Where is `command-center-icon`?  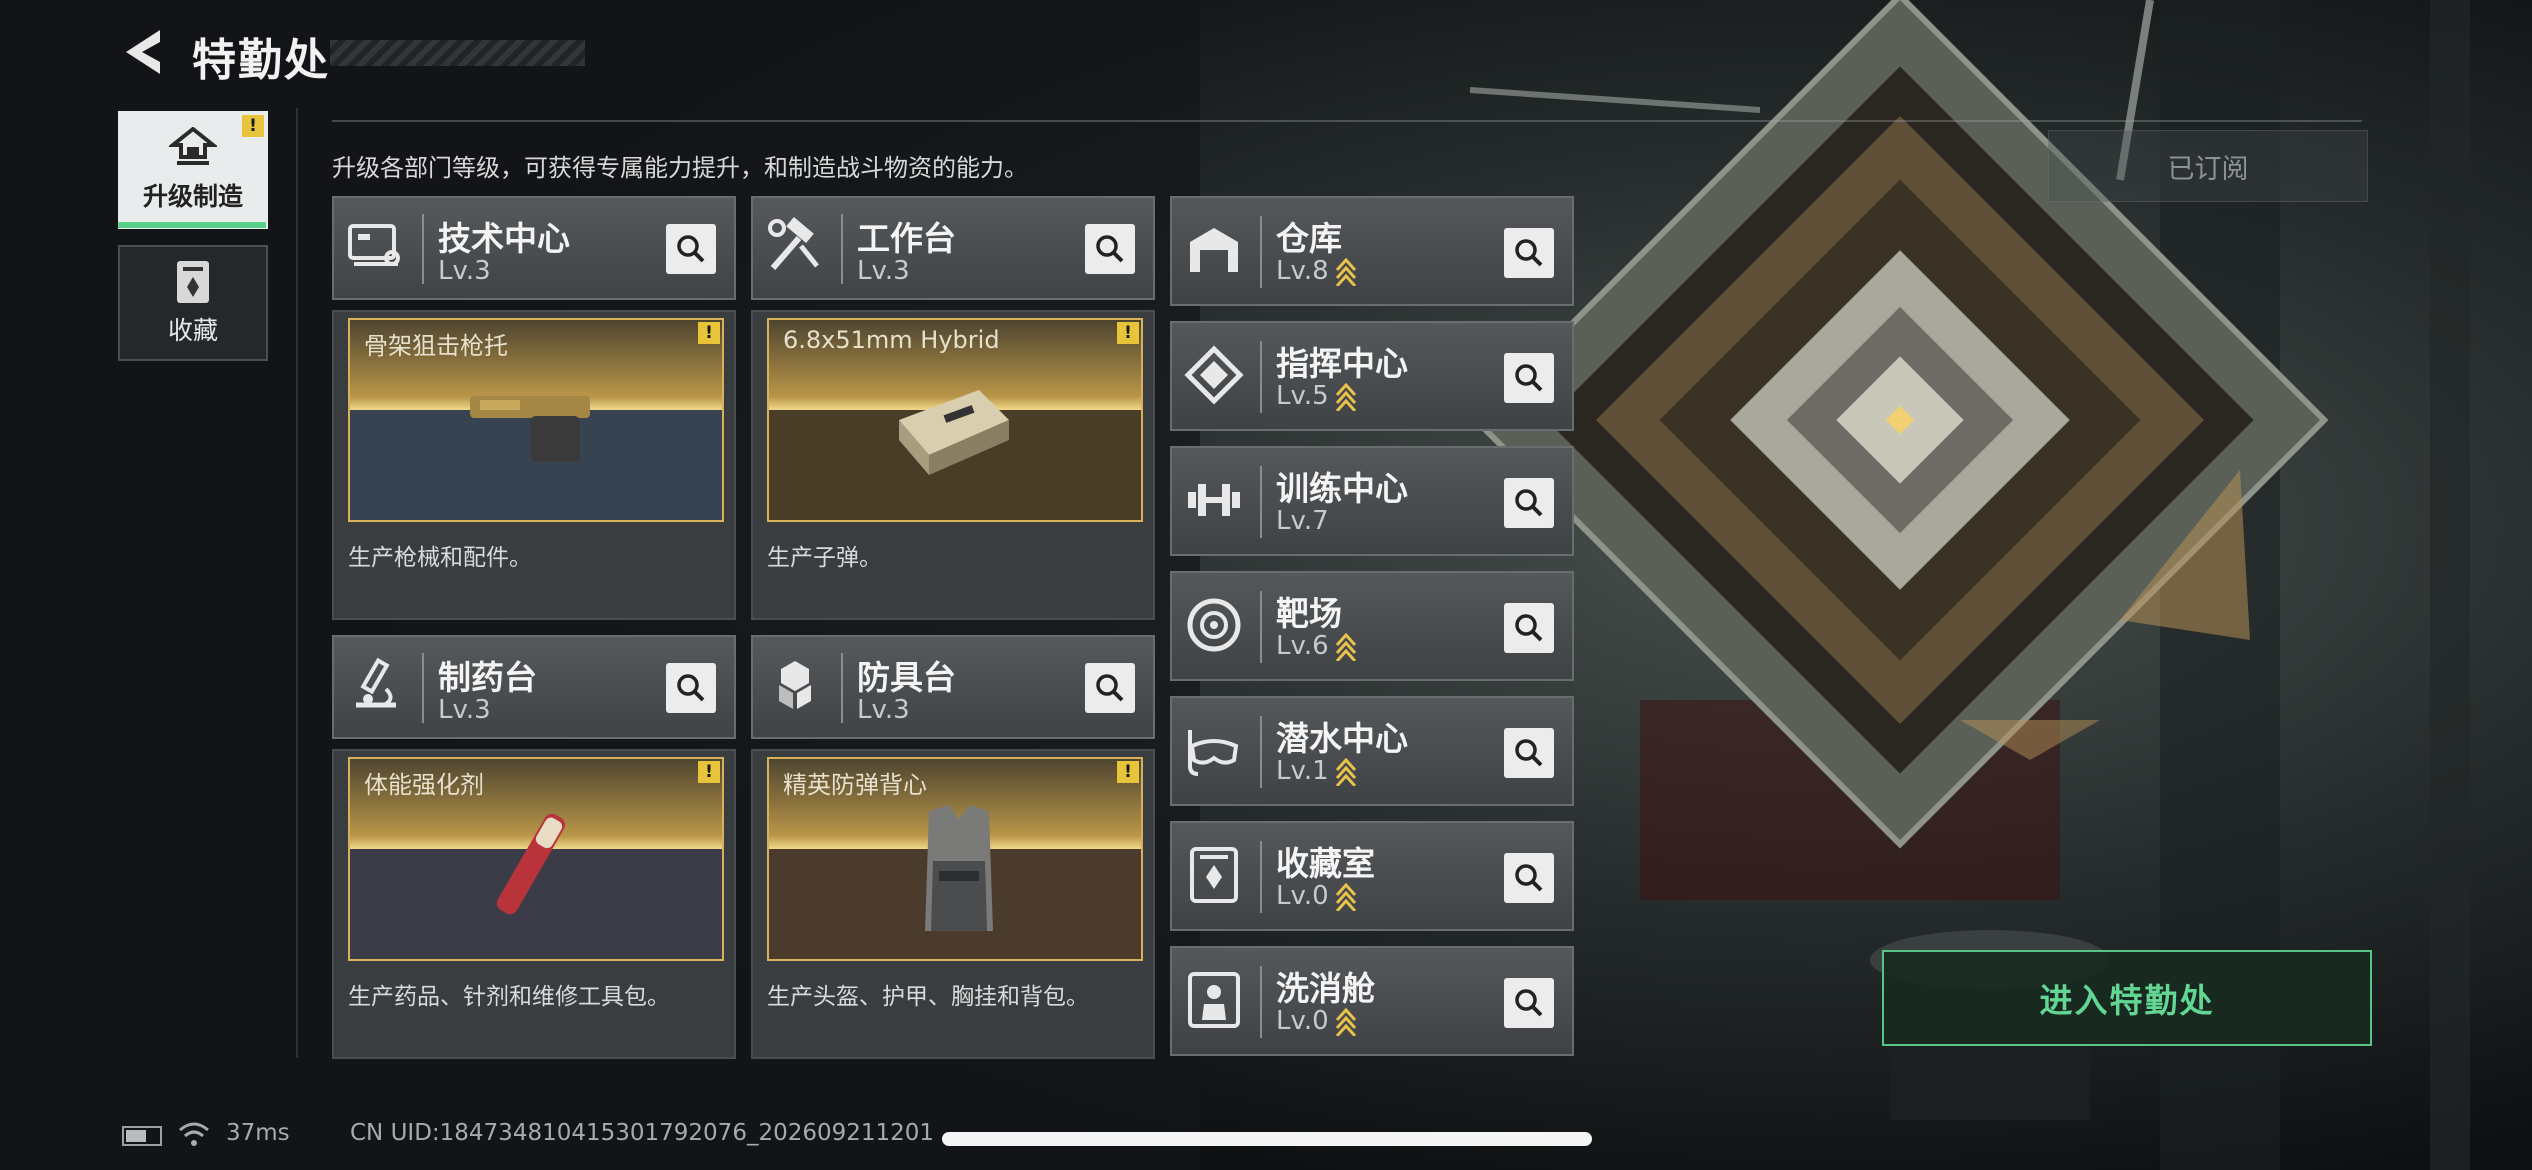 command-center-icon is located at coordinates (1214, 375).